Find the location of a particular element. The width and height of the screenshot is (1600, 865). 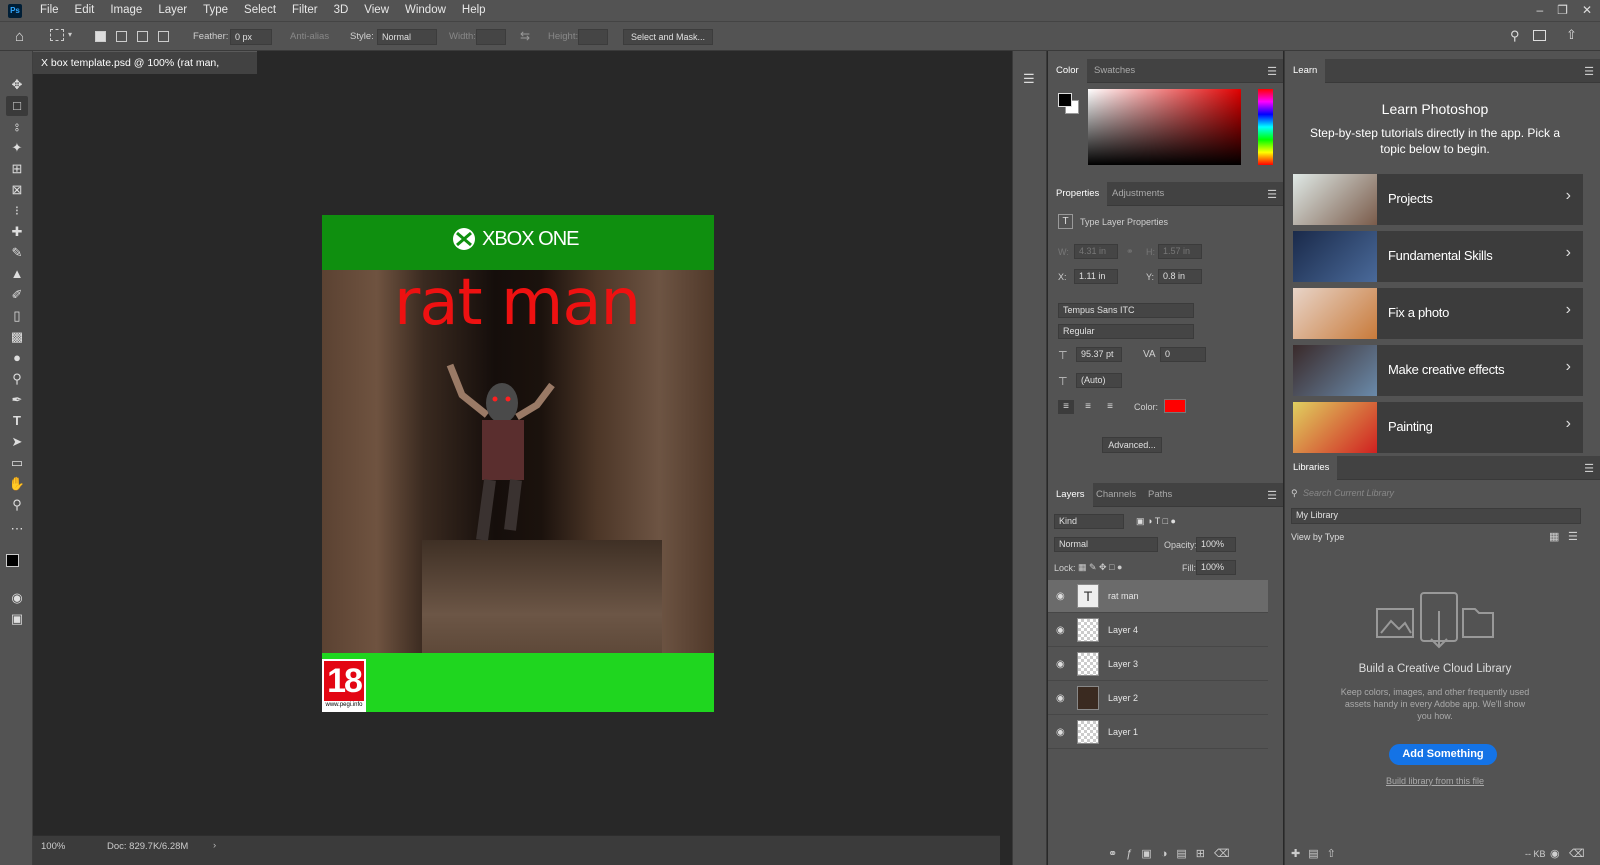

history-panel-icon: ☰ is located at coordinates (1029, 79).